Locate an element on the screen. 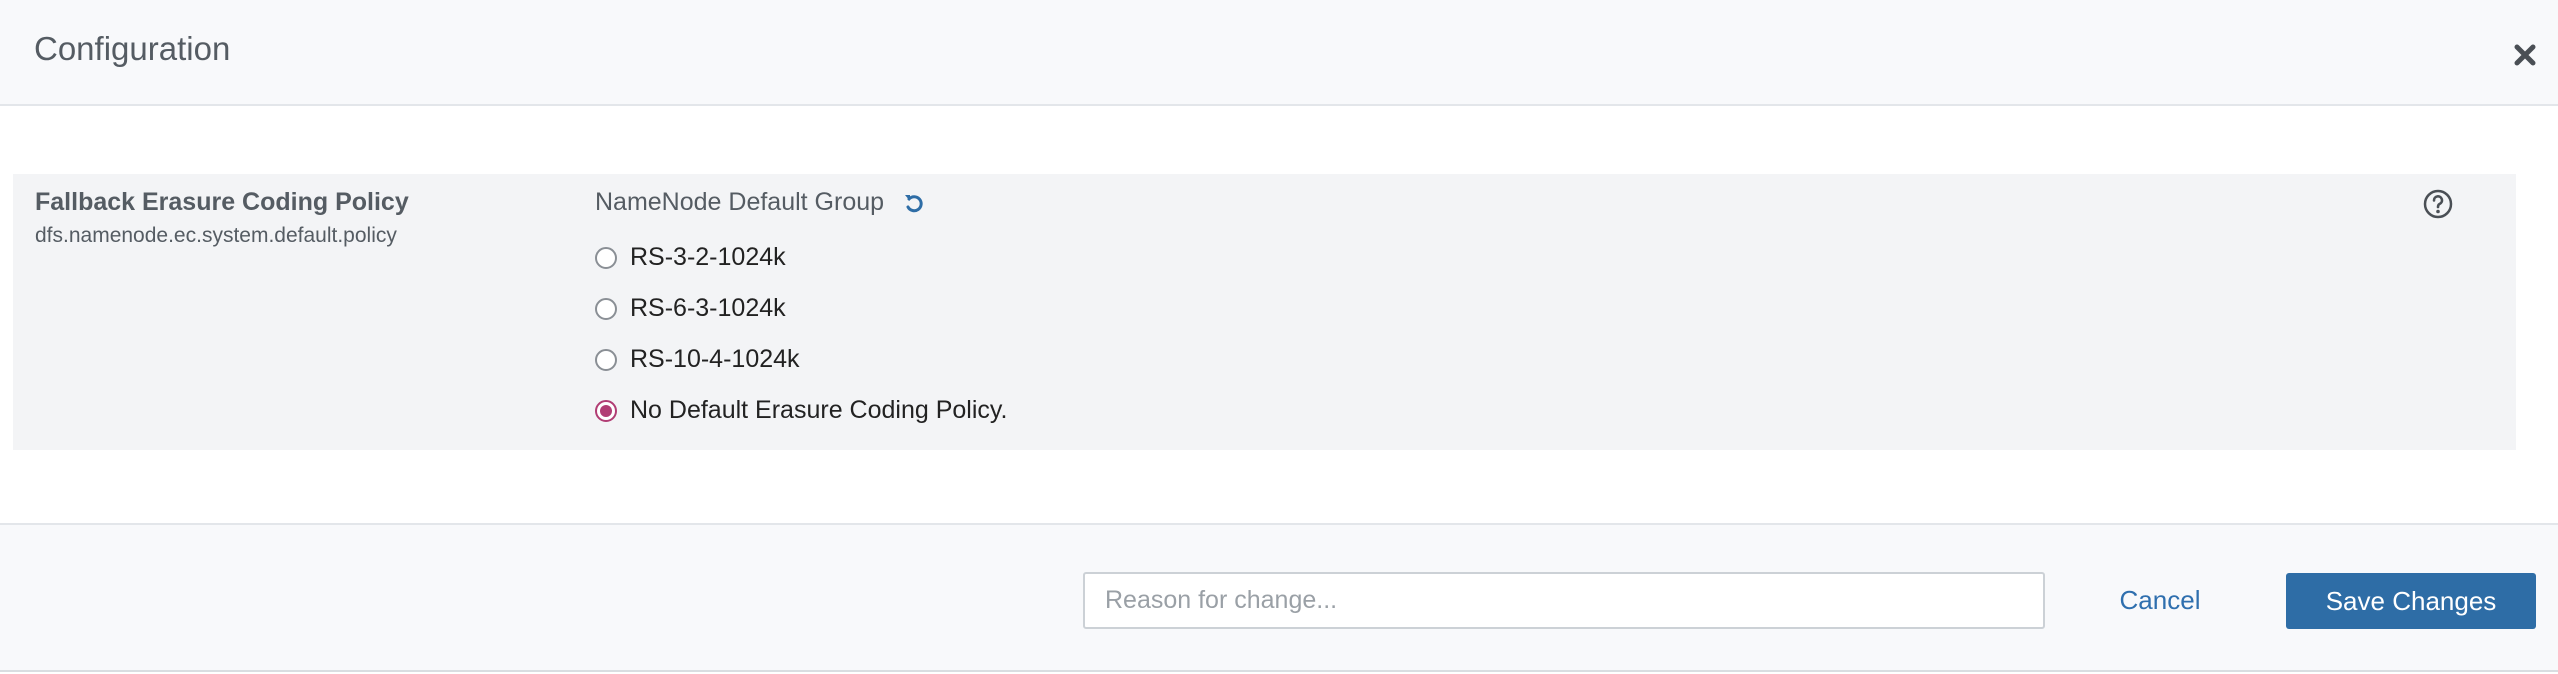 The image size is (2558, 674). radio-option-rs-6-3: RS-6-3-1024k is located at coordinates (801, 308).